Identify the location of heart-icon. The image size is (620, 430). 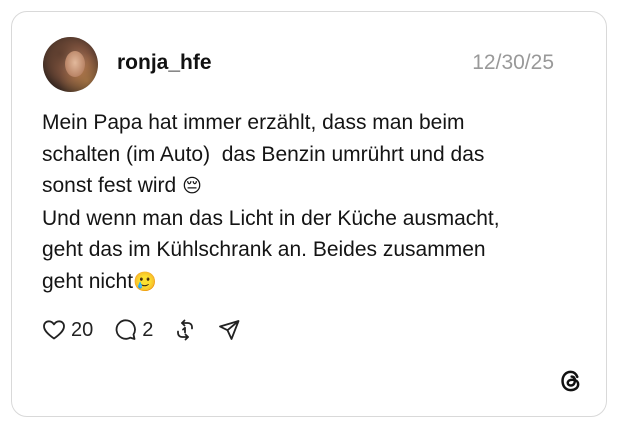
(54, 330).